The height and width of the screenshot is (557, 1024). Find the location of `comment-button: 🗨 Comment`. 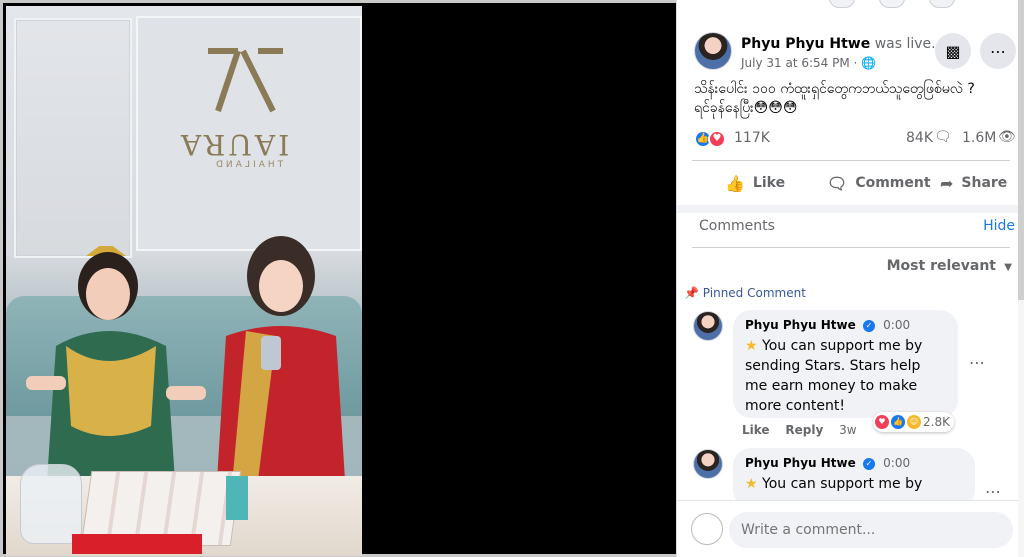

comment-button: 🗨 Comment is located at coordinates (879, 183).